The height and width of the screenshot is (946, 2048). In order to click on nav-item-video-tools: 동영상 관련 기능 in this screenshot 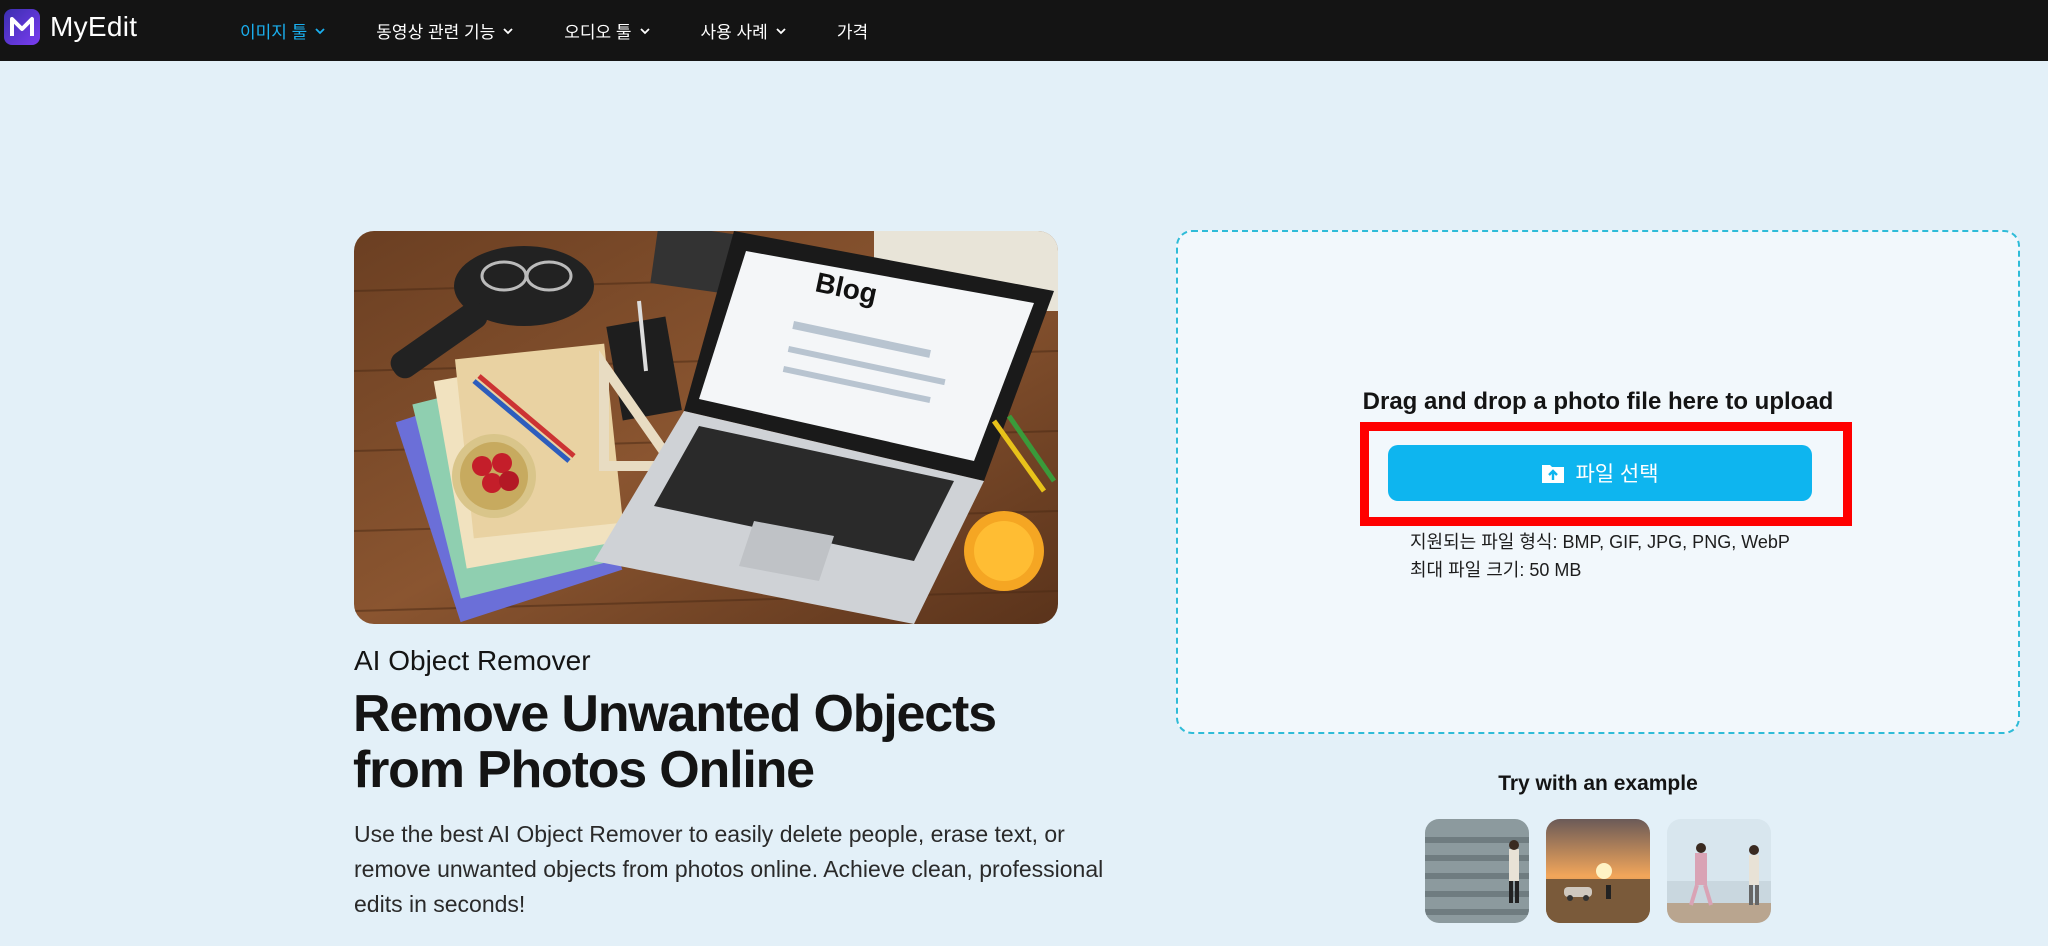, I will do `click(445, 30)`.